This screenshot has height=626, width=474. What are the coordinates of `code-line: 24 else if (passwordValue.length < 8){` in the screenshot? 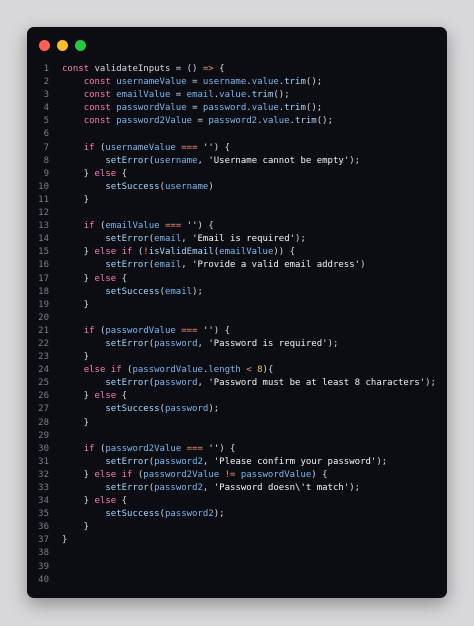 It's located at (237, 370).